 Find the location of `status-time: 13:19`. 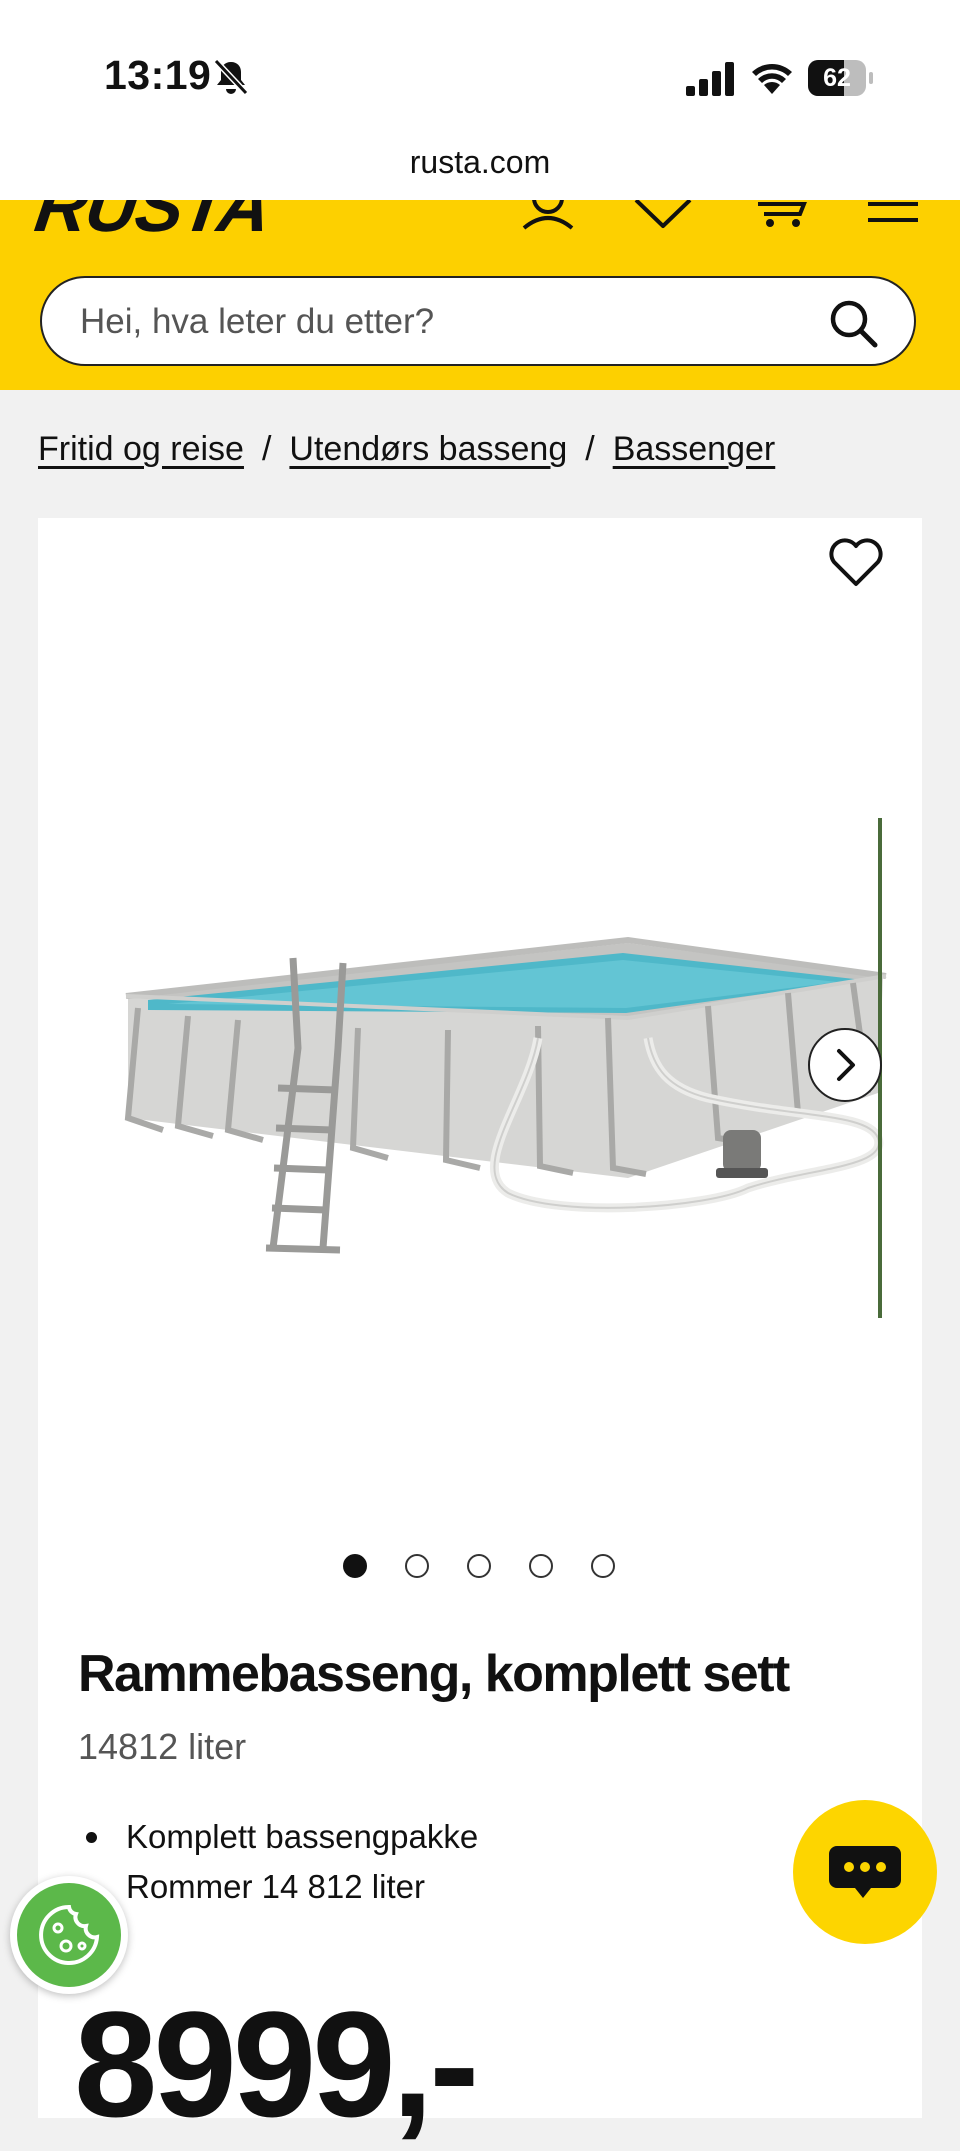

status-time: 13:19 is located at coordinates (158, 75).